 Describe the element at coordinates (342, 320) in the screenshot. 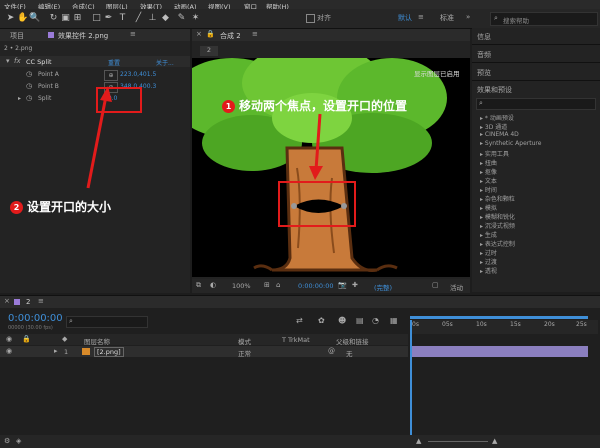

I see `shy-icon: ☻` at that location.